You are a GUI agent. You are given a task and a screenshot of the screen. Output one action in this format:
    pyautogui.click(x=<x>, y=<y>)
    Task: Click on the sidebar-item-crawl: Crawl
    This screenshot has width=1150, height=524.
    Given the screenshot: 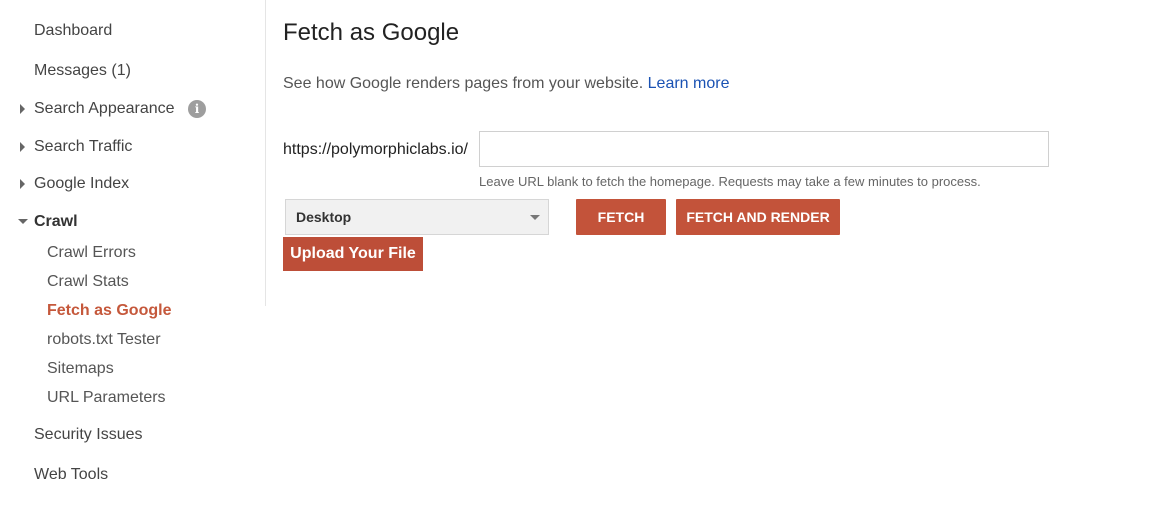 What is the action you would take?
    pyautogui.click(x=48, y=222)
    